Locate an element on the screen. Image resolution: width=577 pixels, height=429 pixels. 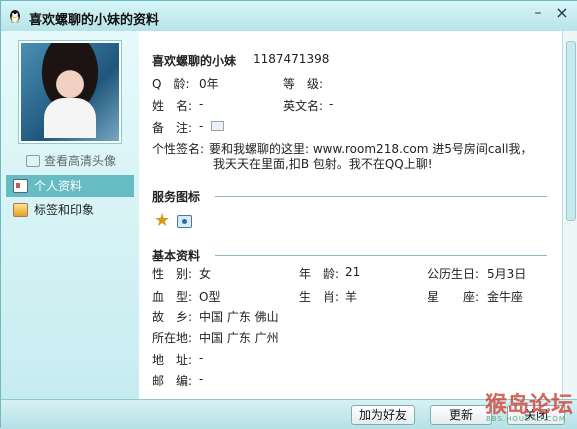
gender-value: 女 is located at coordinates (205, 274).